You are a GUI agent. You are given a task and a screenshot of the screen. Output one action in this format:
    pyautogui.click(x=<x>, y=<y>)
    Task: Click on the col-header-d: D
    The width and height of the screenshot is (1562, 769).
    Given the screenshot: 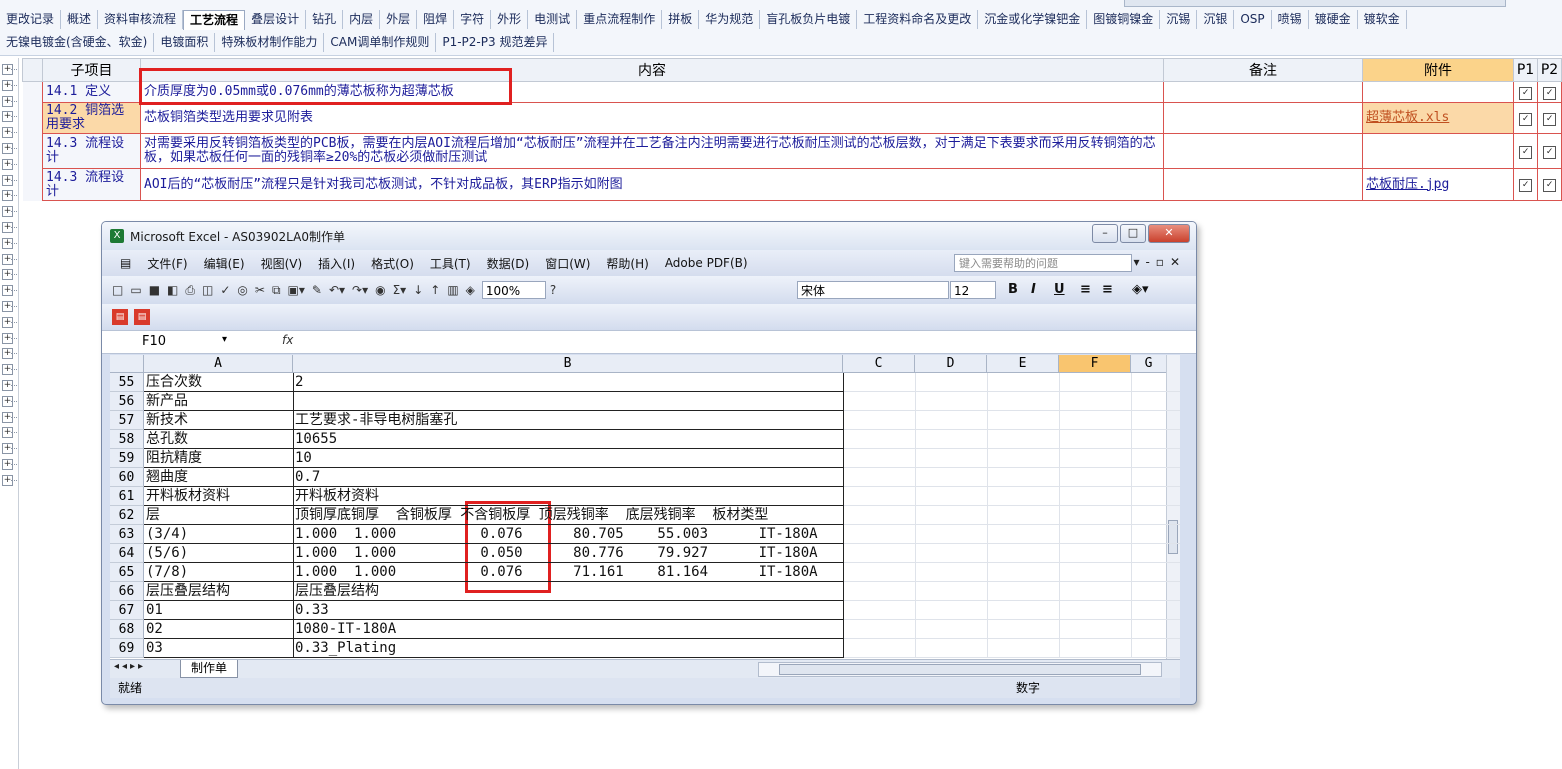 What is the action you would take?
    pyautogui.click(x=951, y=364)
    